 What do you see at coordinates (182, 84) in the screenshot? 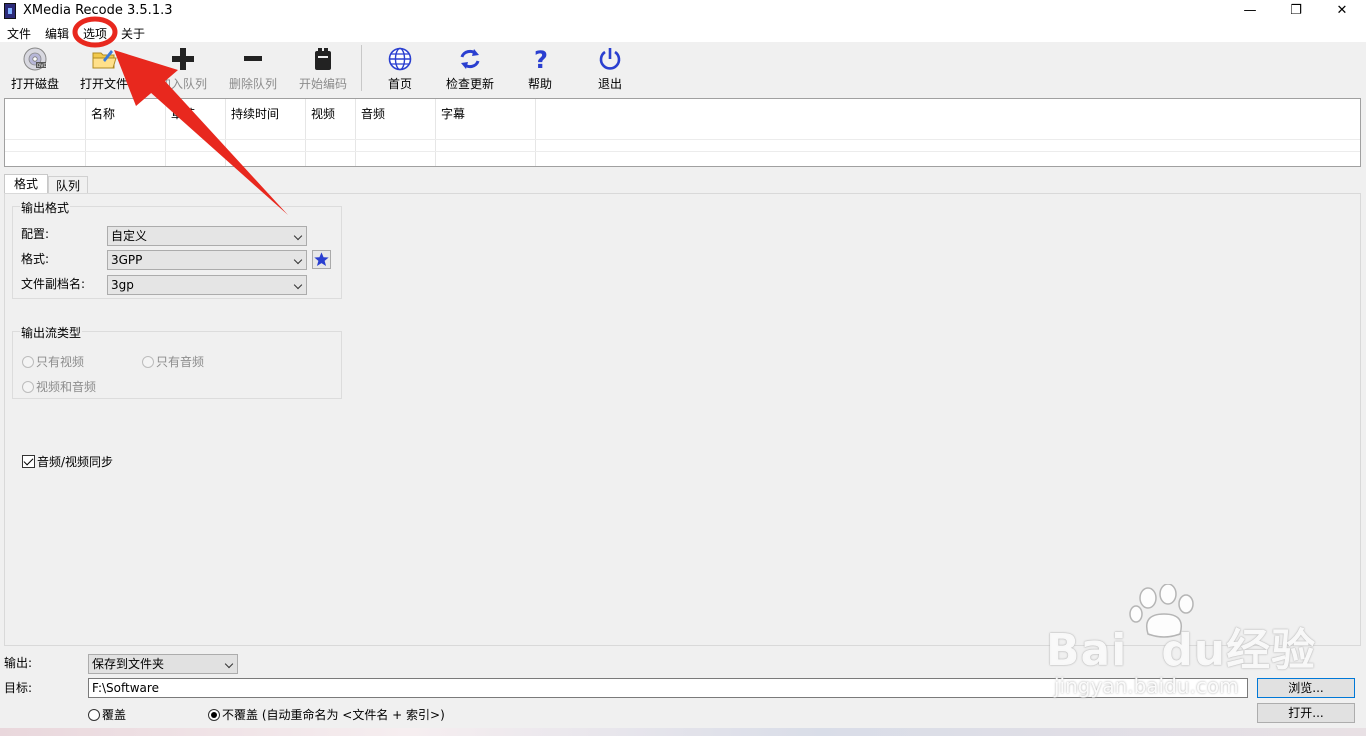
I see `add-to-queue-label: 加入队列` at bounding box center [182, 84].